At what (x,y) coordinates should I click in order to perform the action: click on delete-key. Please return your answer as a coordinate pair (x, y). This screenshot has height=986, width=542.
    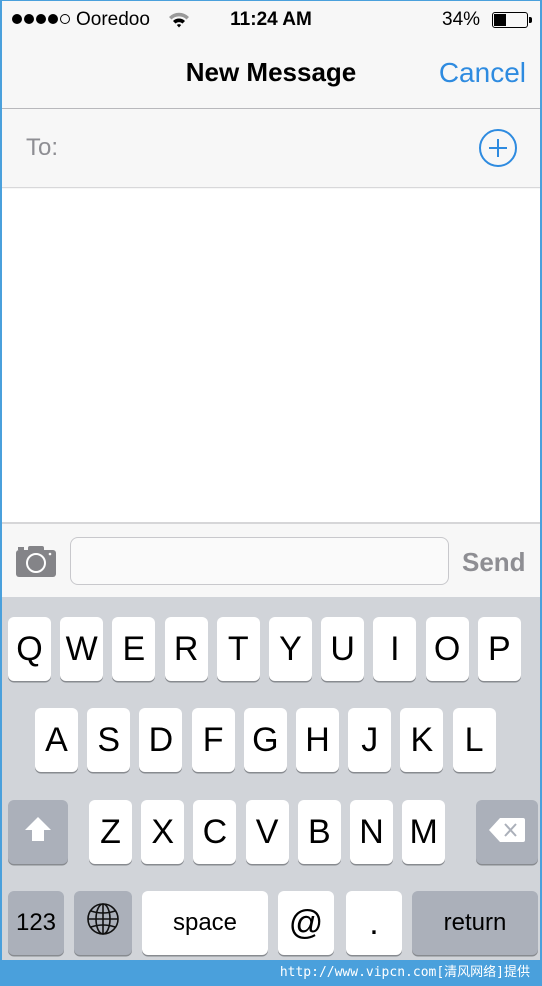
    Looking at the image, I should click on (507, 832).